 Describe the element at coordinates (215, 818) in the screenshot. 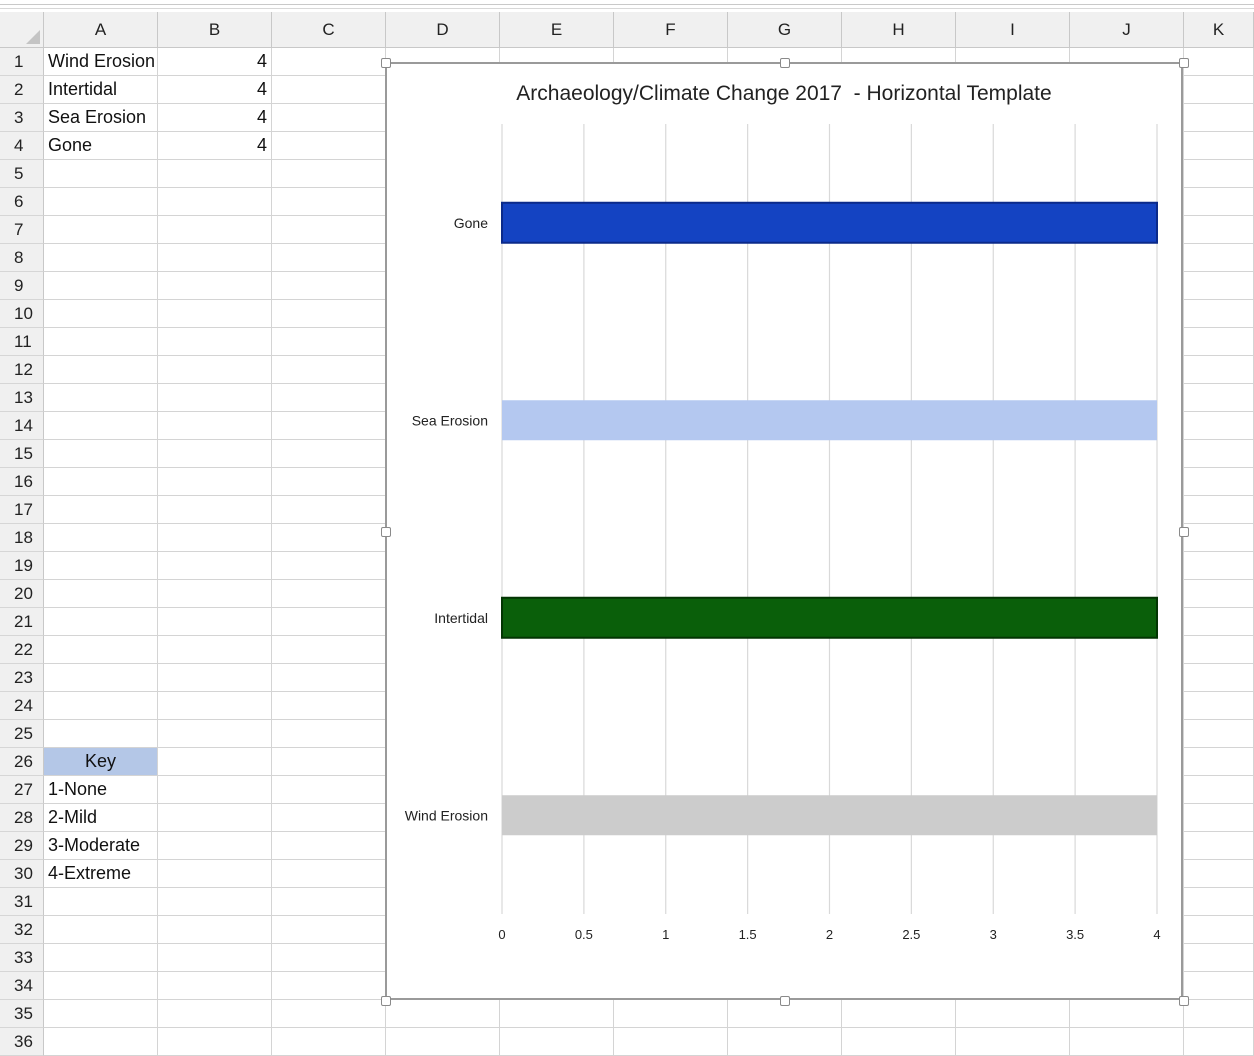

I see `cell-b28` at that location.